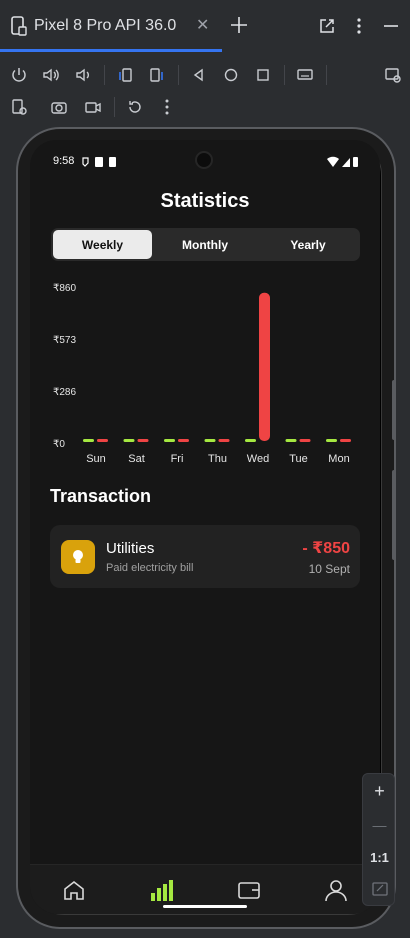 The width and height of the screenshot is (410, 938). Describe the element at coordinates (263, 75) in the screenshot. I see `overview-icon` at that location.